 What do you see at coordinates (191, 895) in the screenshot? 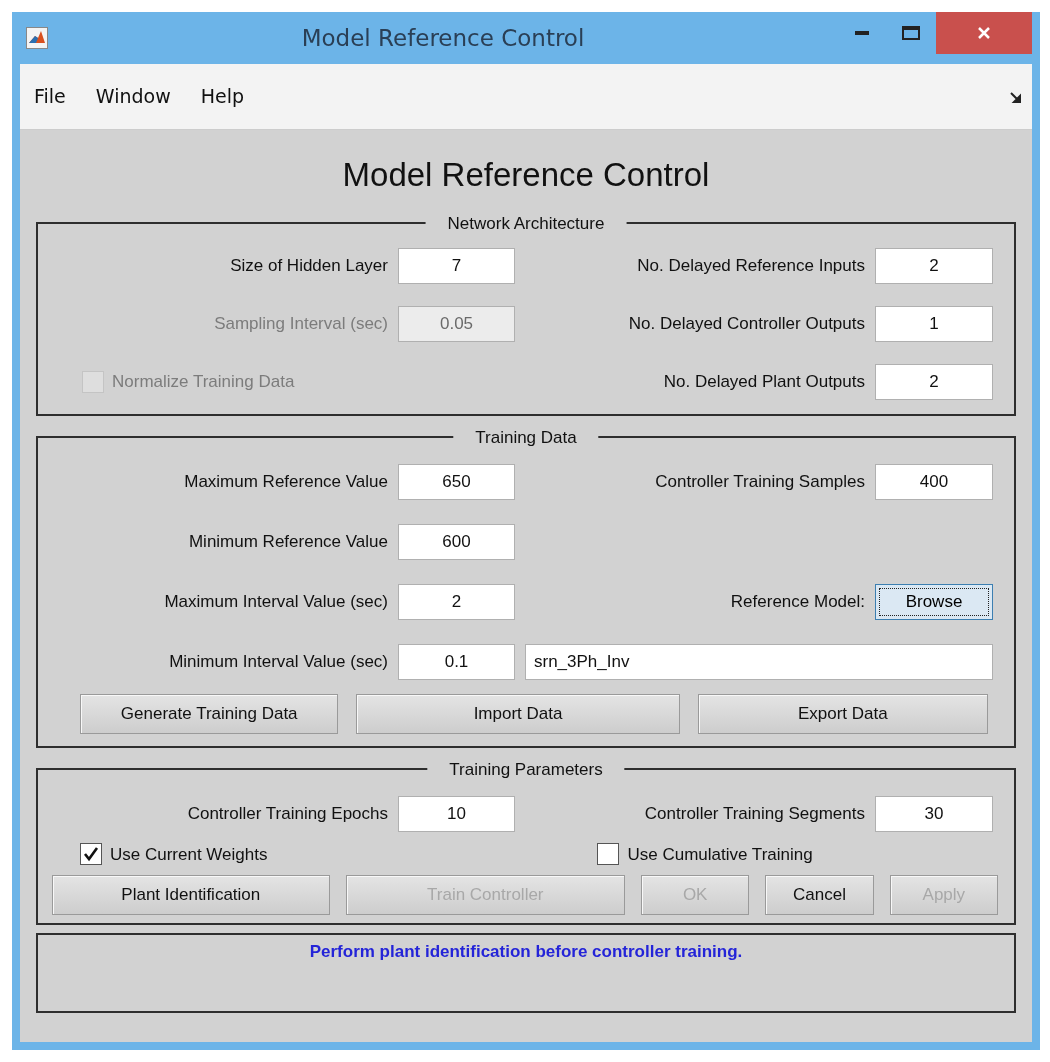
I see `push-button: Plant Identification` at bounding box center [191, 895].